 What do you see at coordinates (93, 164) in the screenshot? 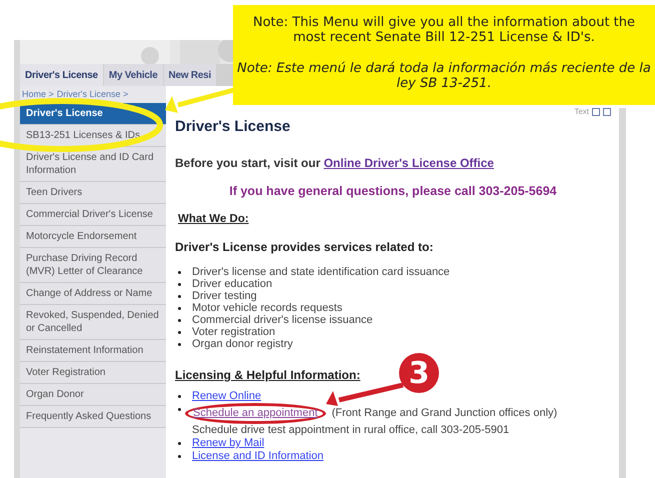
I see `sidebar-item: Driver's License and ID Card Information` at bounding box center [93, 164].